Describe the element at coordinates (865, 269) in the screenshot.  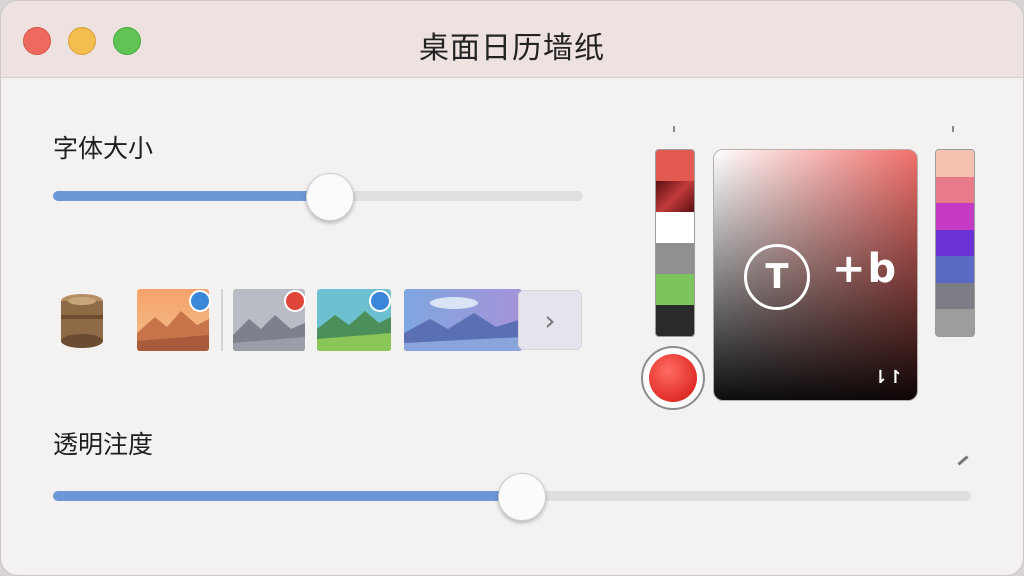
I see `picker-mode-label: +b` at that location.